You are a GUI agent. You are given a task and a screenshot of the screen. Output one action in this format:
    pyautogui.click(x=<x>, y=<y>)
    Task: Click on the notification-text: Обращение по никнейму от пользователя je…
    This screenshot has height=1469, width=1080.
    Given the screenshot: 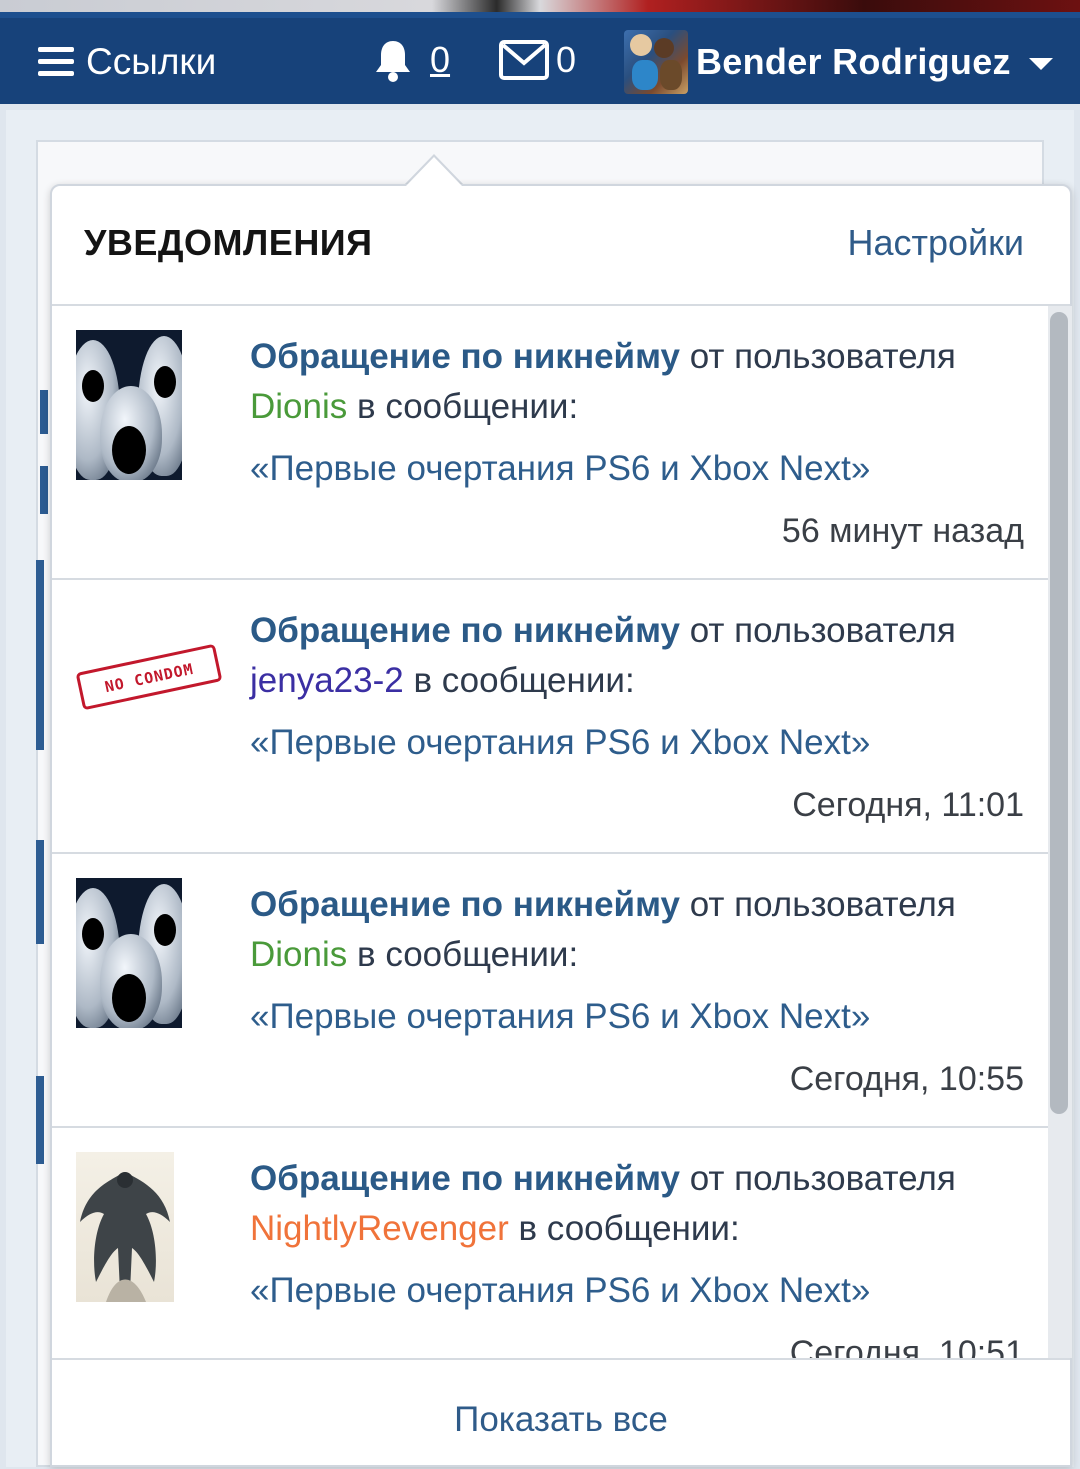 What is the action you would take?
    pyautogui.click(x=645, y=687)
    